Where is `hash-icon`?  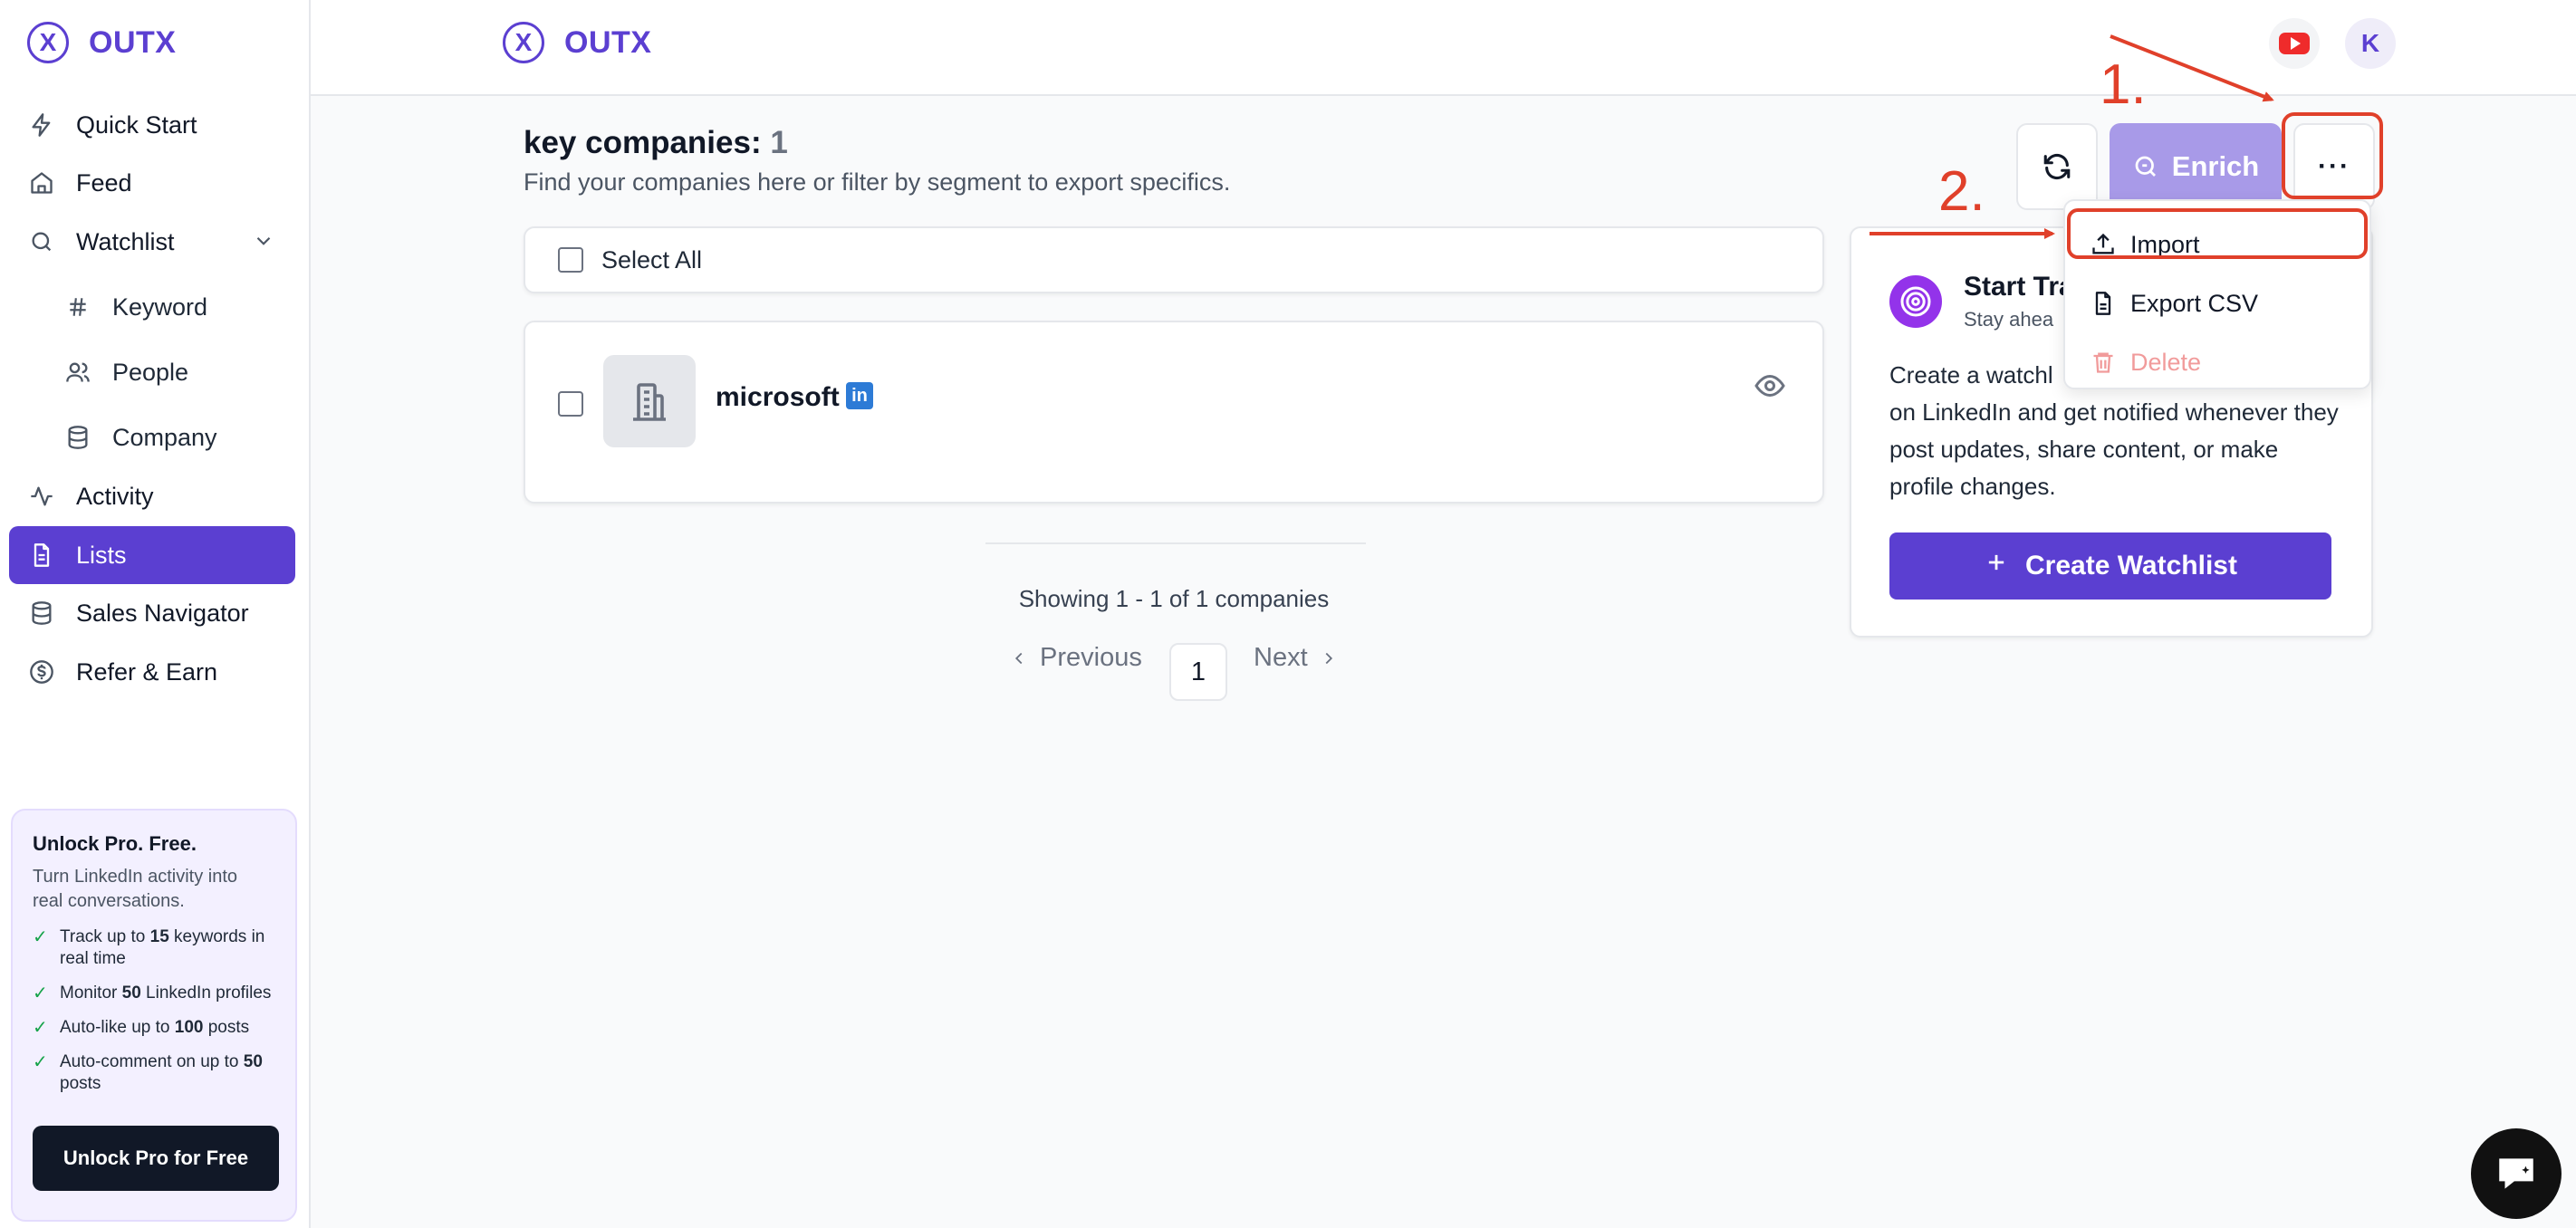
hash-icon is located at coordinates (77, 307).